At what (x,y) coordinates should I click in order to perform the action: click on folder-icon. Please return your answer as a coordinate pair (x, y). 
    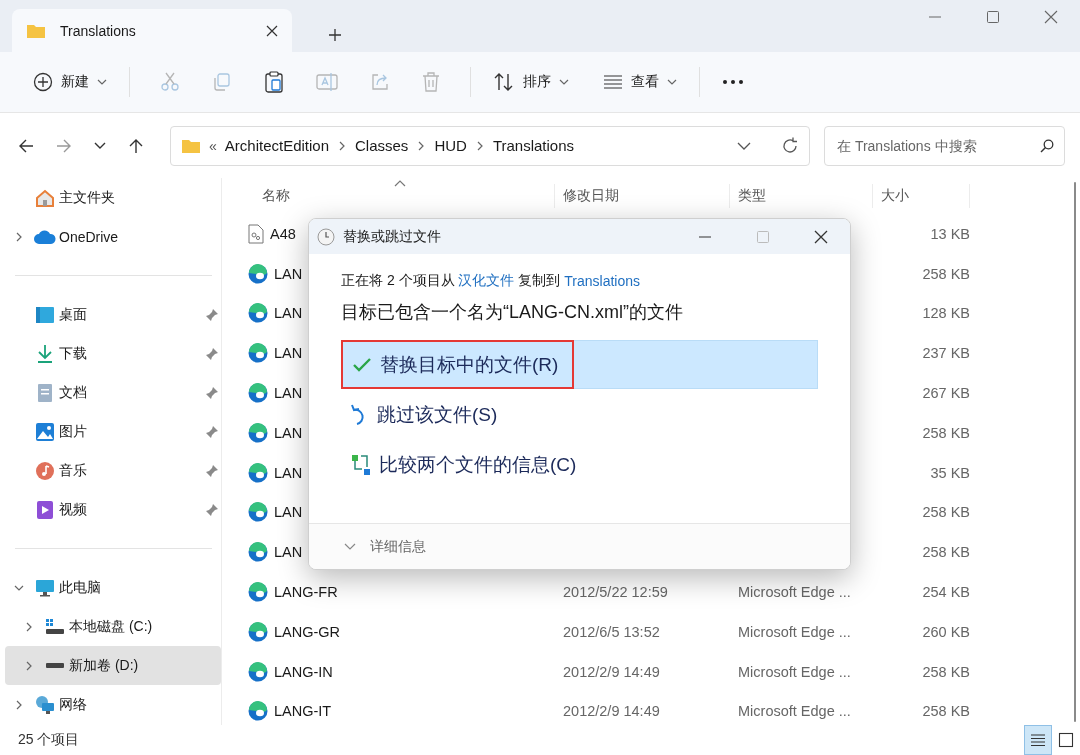
    Looking at the image, I should click on (36, 30).